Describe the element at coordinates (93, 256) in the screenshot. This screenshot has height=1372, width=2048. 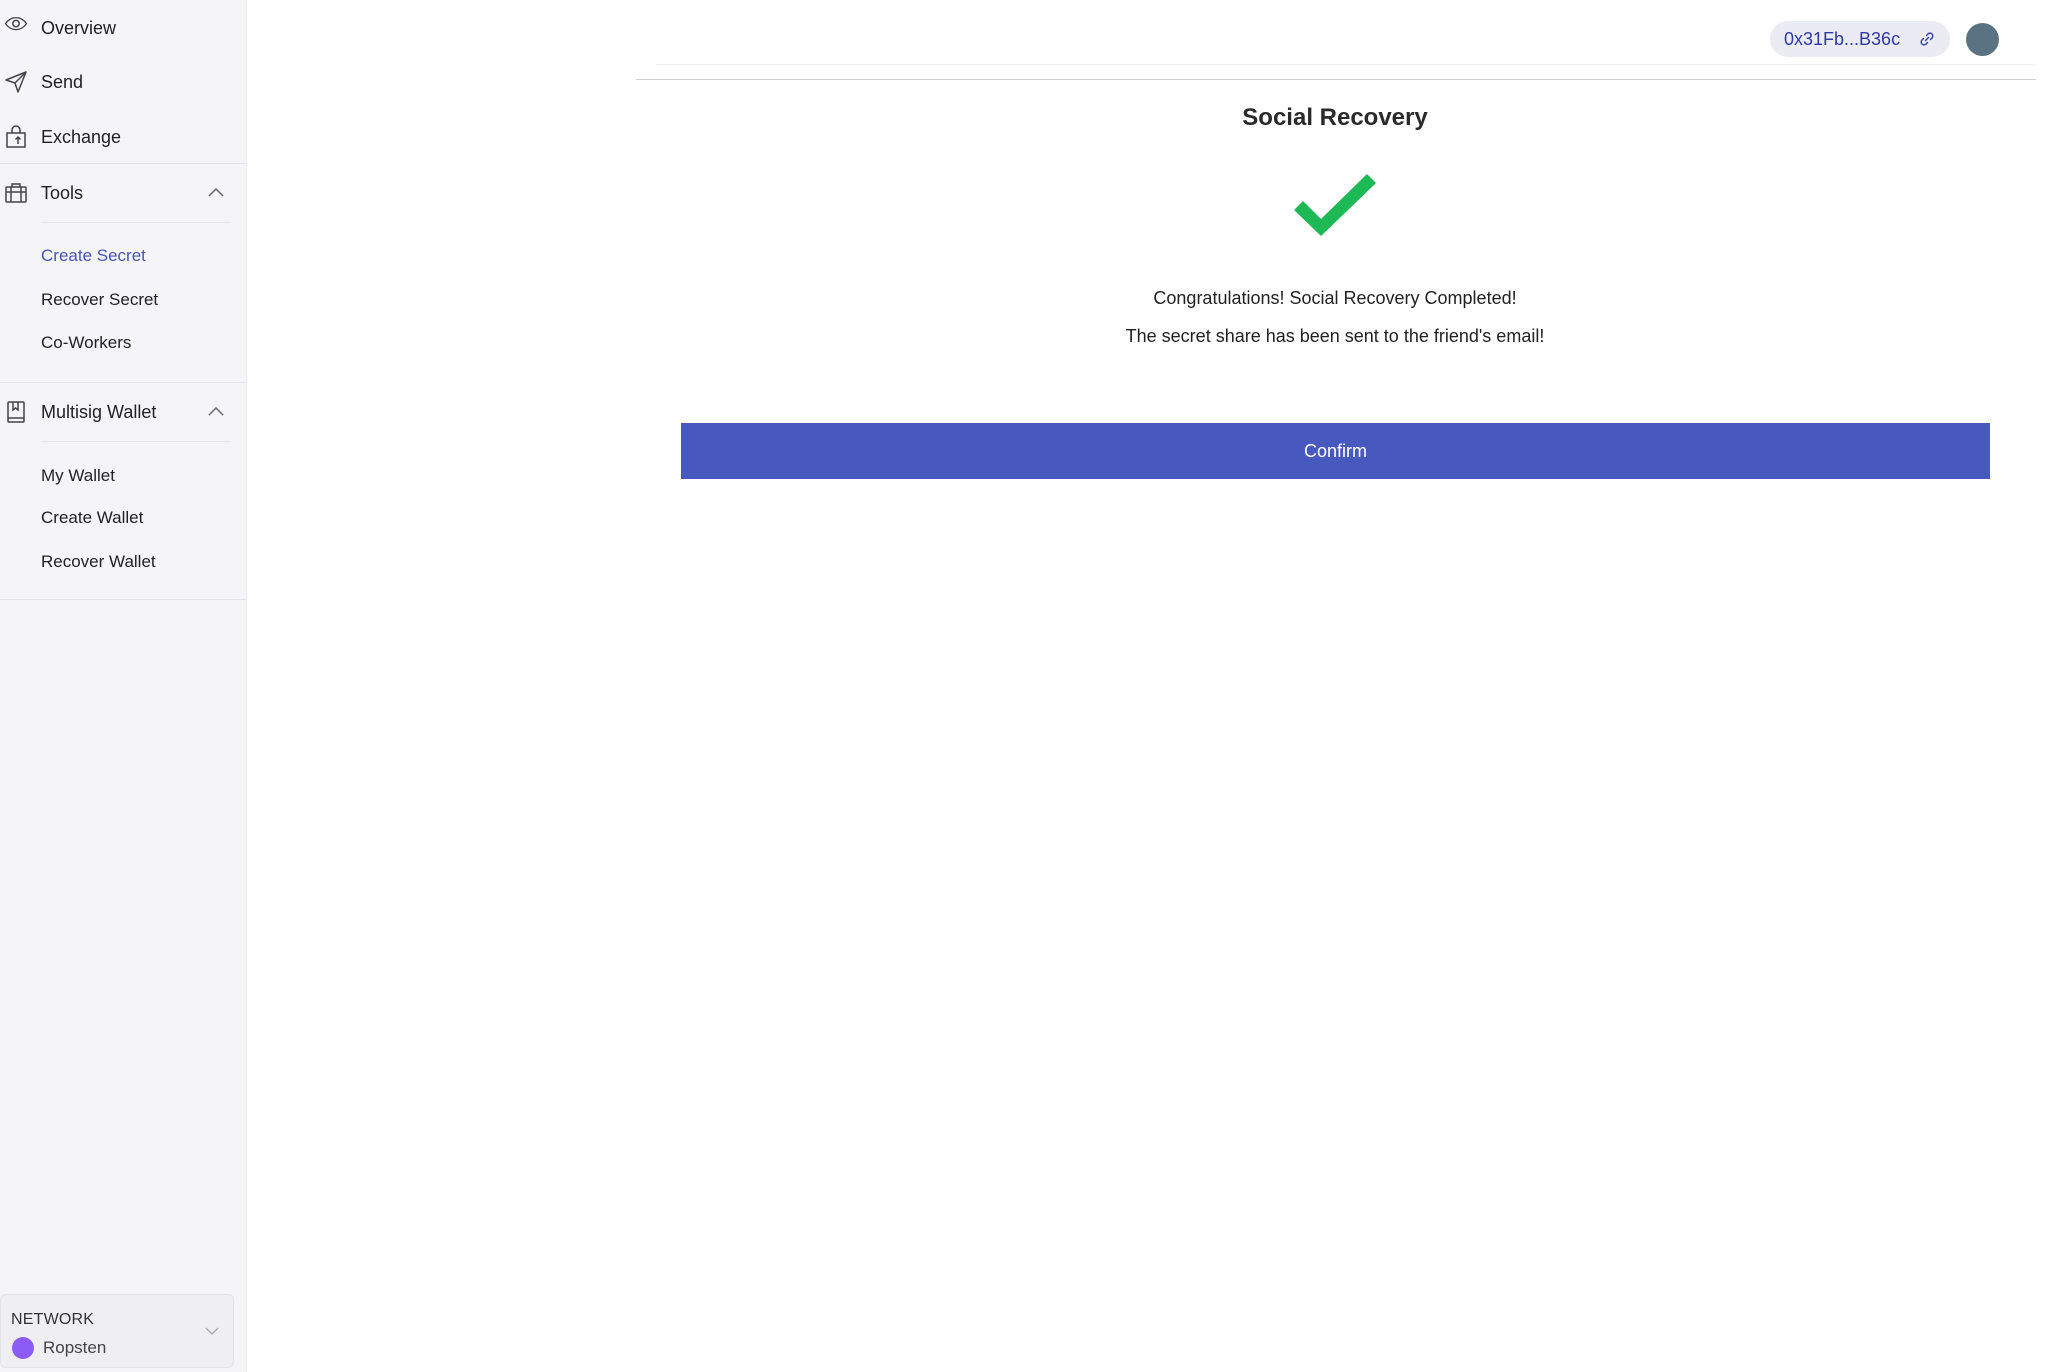
I see `sidebar-subitem-create-secret: Create Secret` at that location.